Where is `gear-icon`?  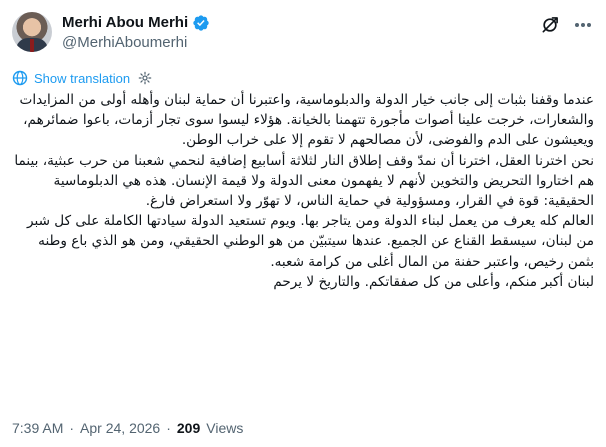 gear-icon is located at coordinates (145, 78).